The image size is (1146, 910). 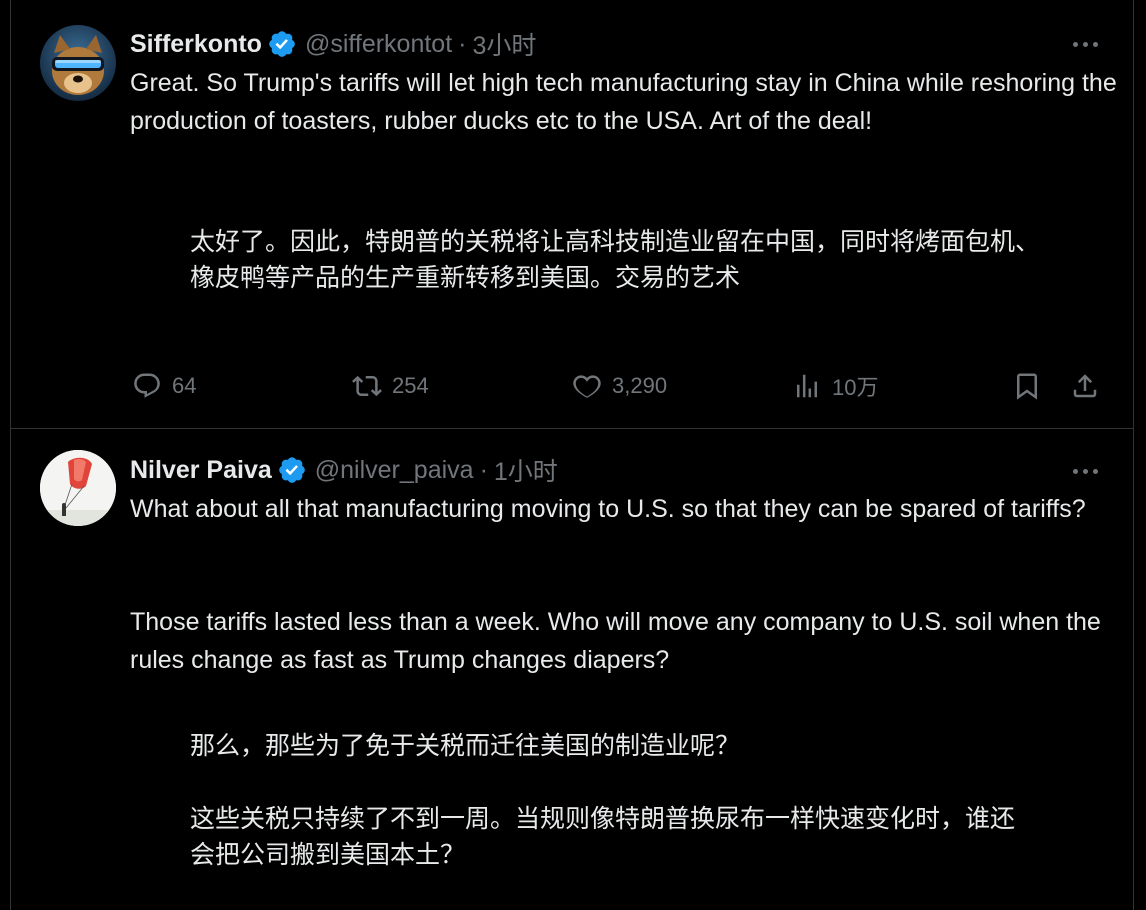 I want to click on dog-with-vr-headset-avatar-icon, so click(x=78, y=63).